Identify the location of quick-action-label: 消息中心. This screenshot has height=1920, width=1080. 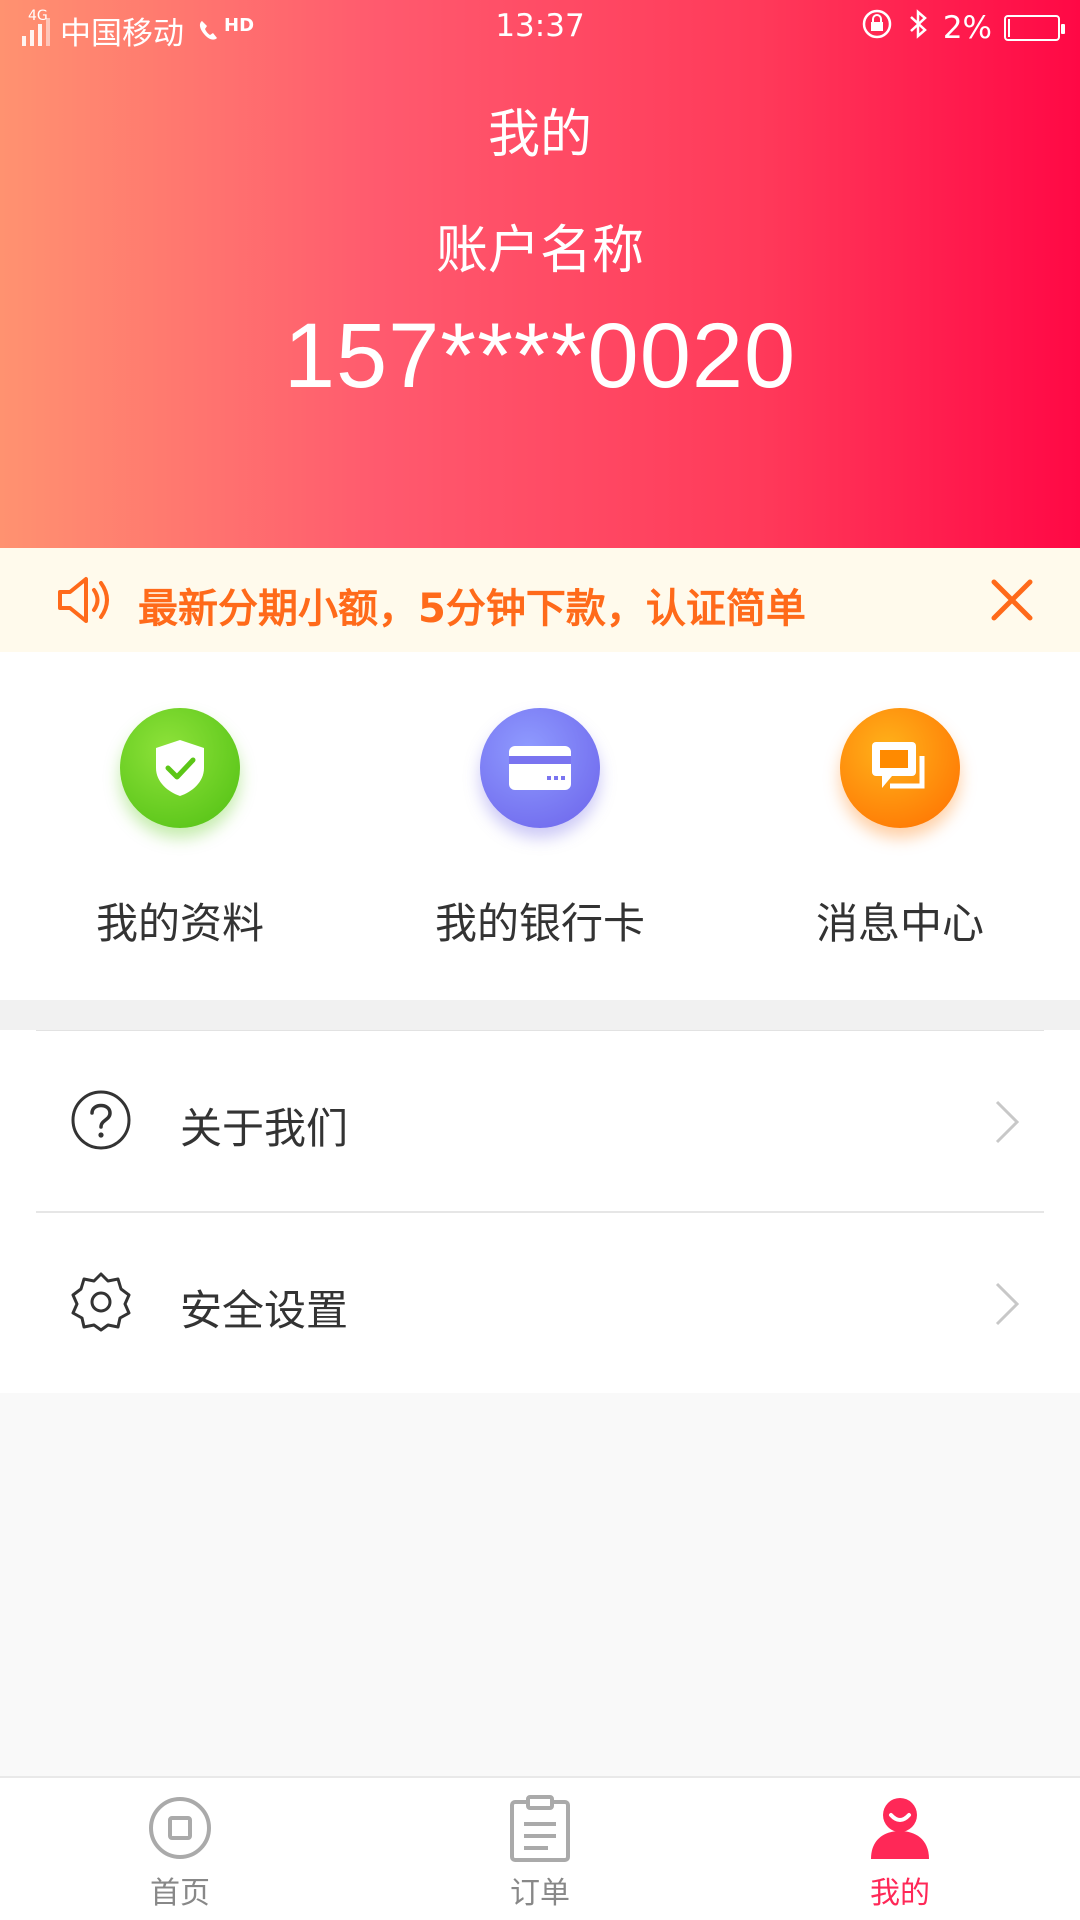
(899, 923).